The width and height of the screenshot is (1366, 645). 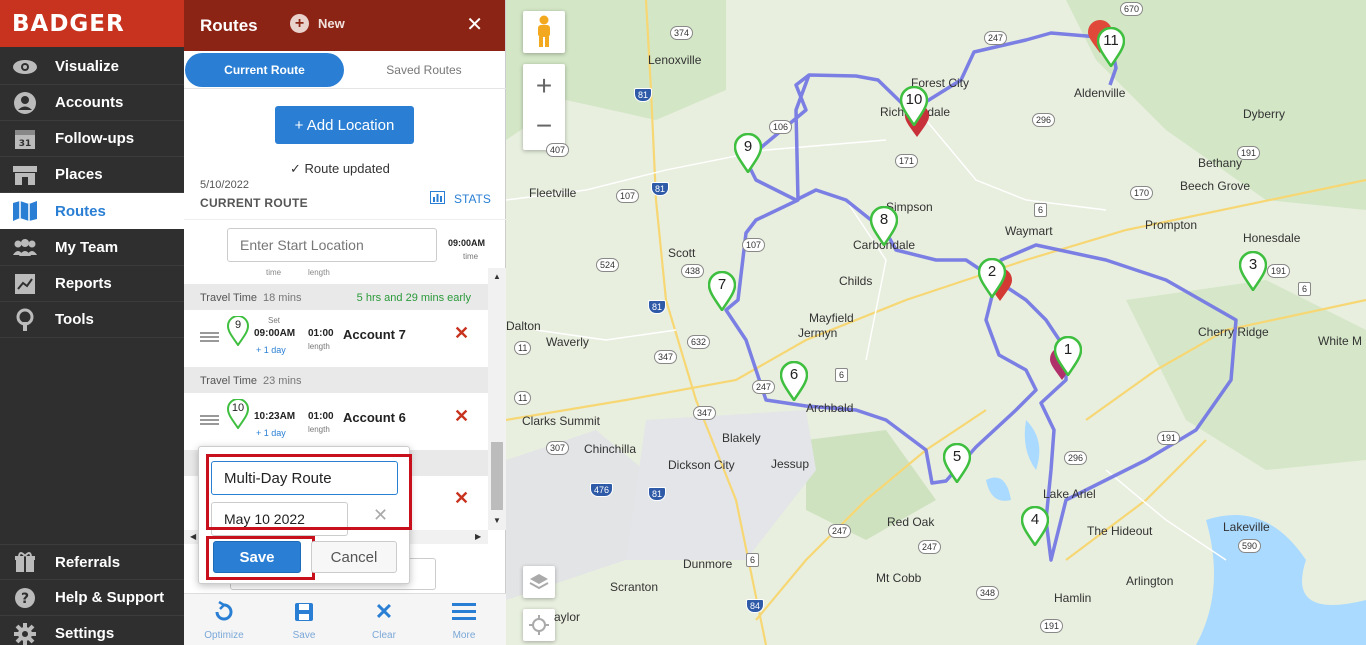 I want to click on scroll-down-icon: ▼, so click(x=497, y=520).